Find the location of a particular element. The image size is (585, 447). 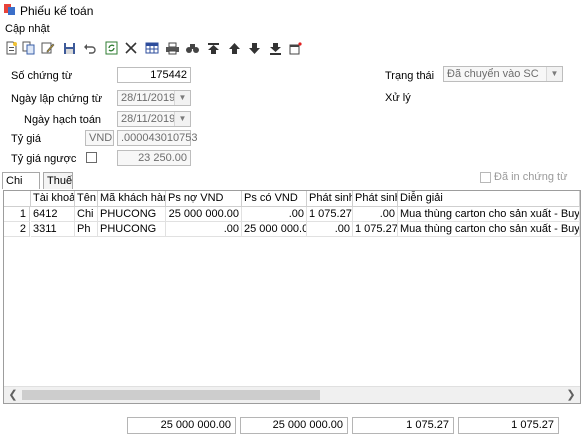

ngay-hach-toan-field: 28/11/2019 ▼ is located at coordinates (154, 119).